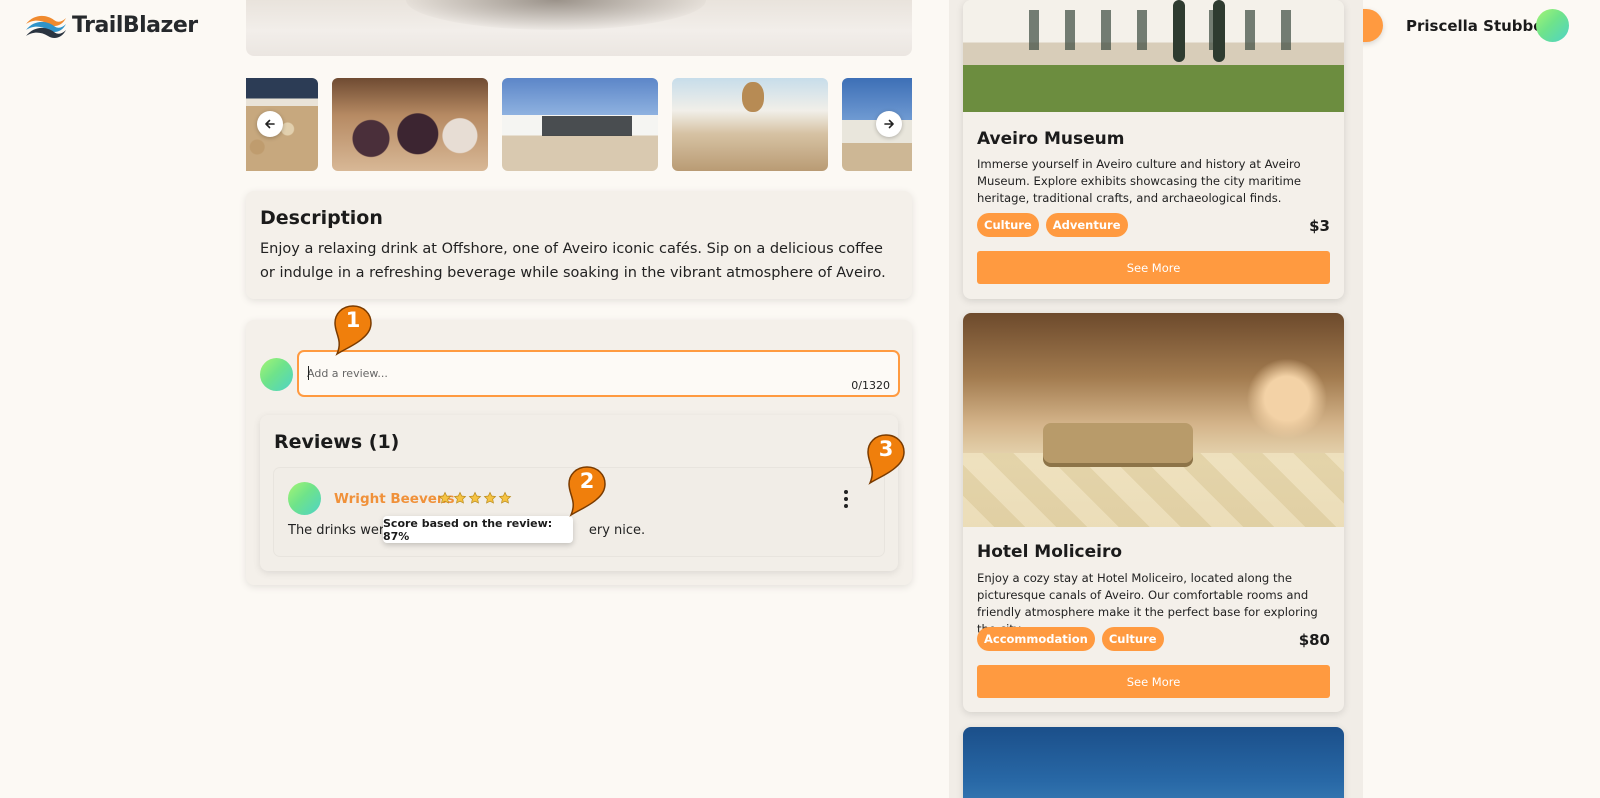  I want to click on reviews-title: Reviews (1), so click(337, 442).